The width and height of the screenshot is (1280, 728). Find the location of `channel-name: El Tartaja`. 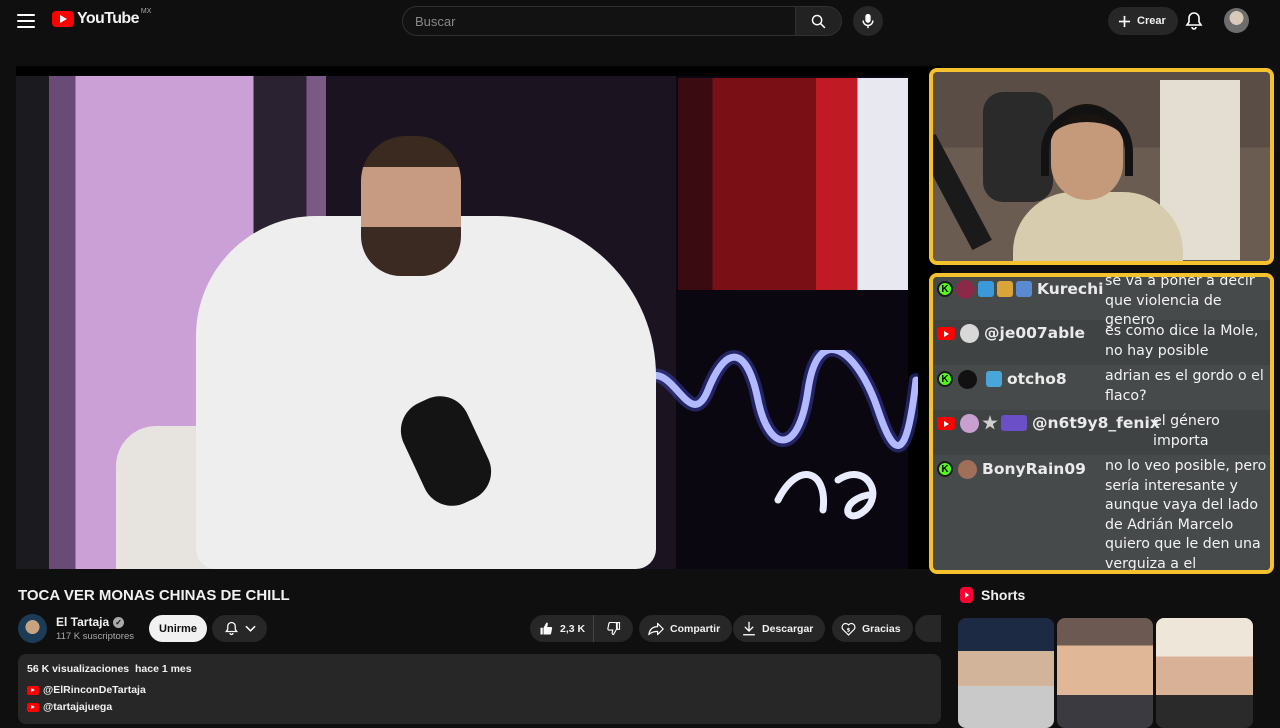

channel-name: El Tartaja is located at coordinates (83, 622).